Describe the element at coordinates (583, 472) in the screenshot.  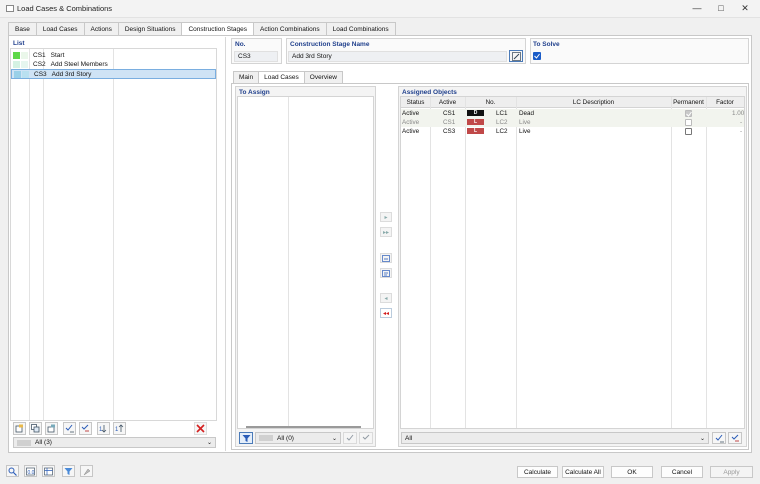
I see `calculate-all-button: Calculate All` at that location.